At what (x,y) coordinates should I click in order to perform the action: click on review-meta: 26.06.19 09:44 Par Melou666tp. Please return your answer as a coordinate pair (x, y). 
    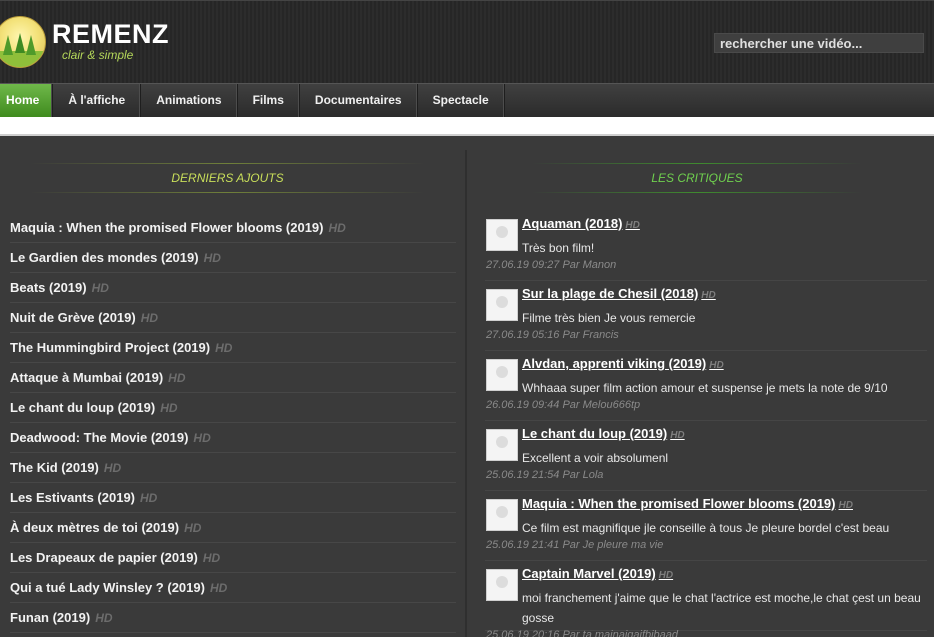
    Looking at the image, I should click on (563, 405).